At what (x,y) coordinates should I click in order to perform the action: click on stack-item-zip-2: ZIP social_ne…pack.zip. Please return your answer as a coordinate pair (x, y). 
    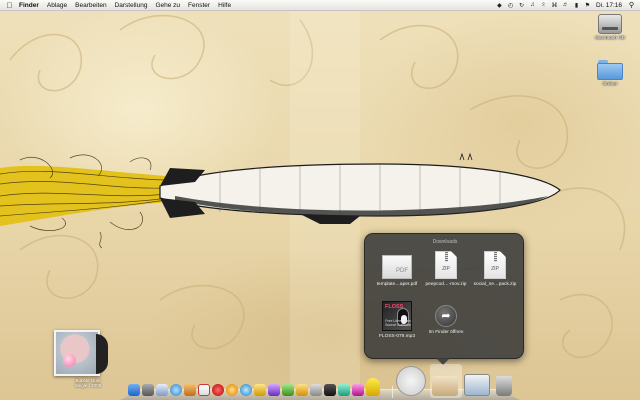
    Looking at the image, I should click on (495, 269).